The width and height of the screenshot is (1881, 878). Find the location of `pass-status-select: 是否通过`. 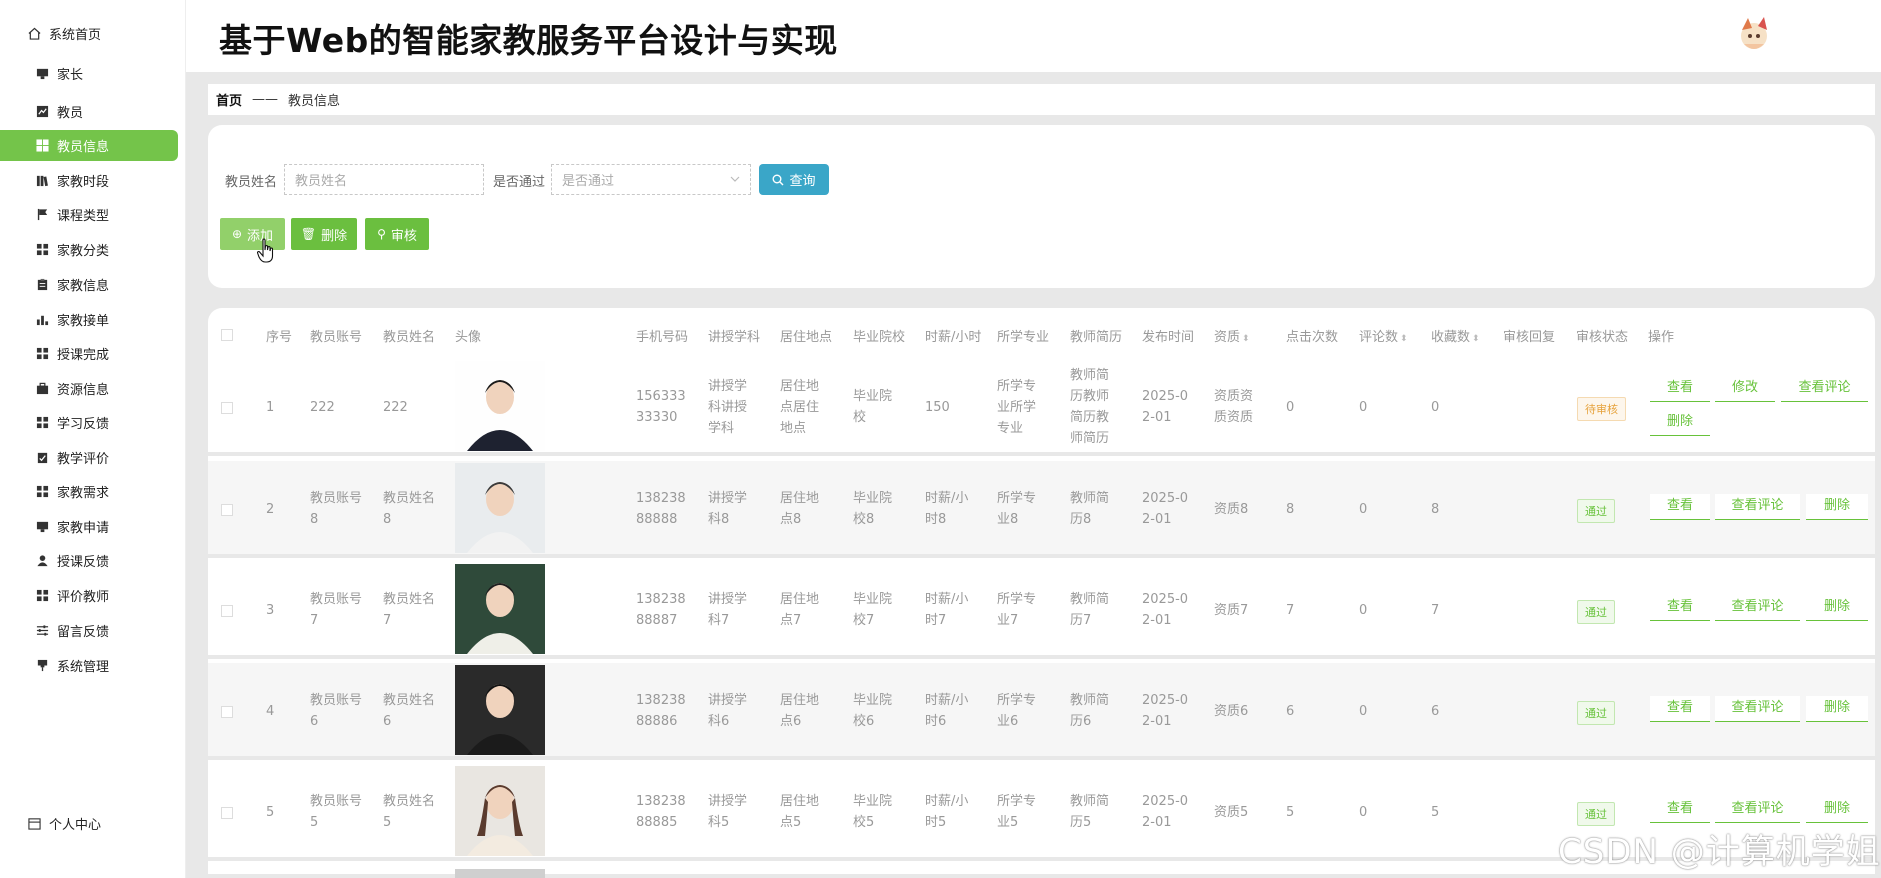

pass-status-select: 是否通过 is located at coordinates (651, 179).